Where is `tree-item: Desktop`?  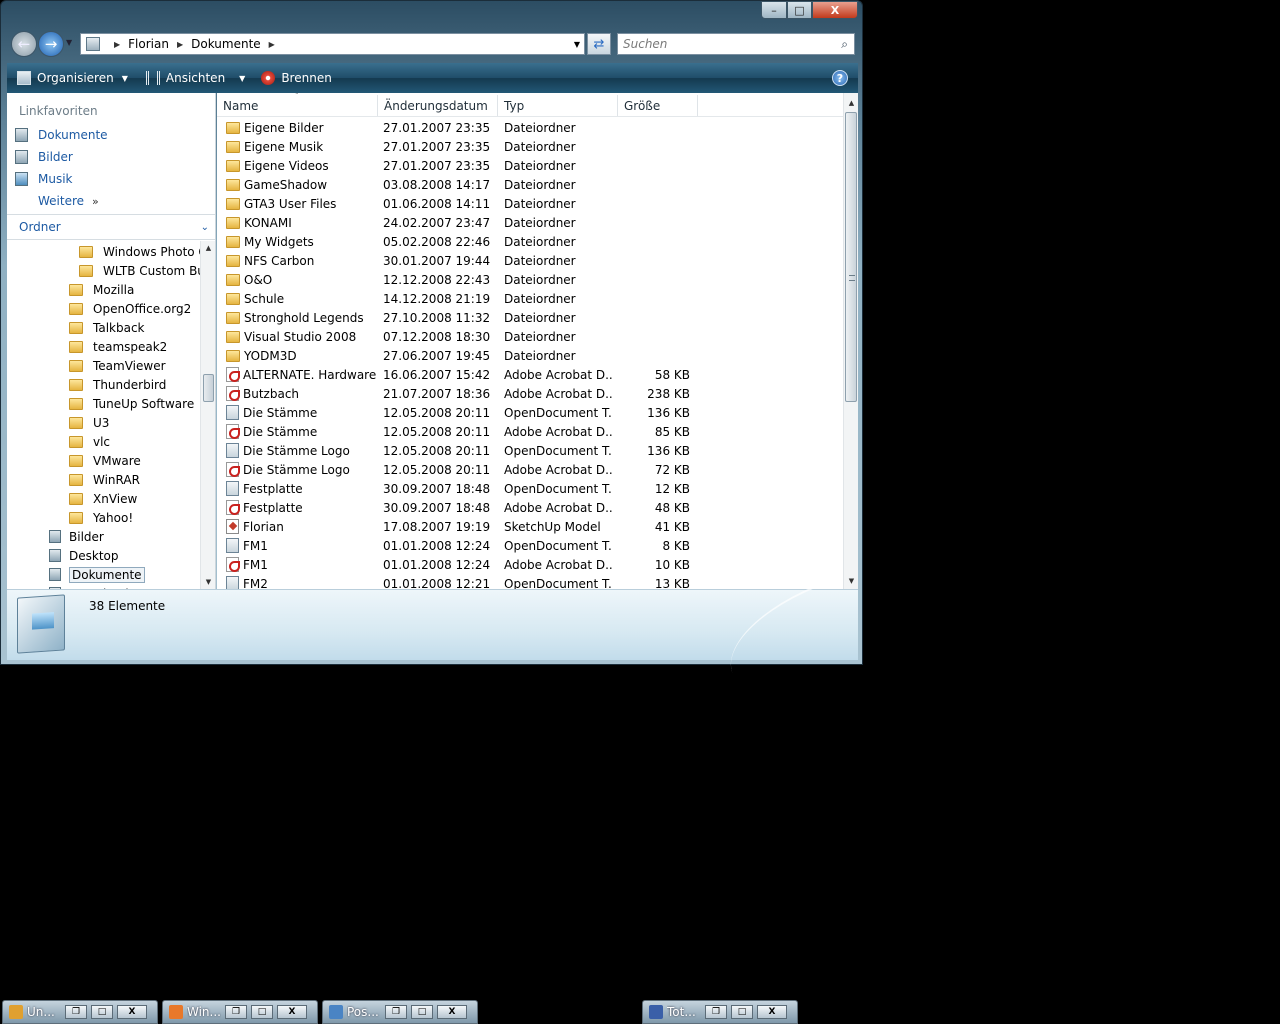 tree-item: Desktop is located at coordinates (84, 555).